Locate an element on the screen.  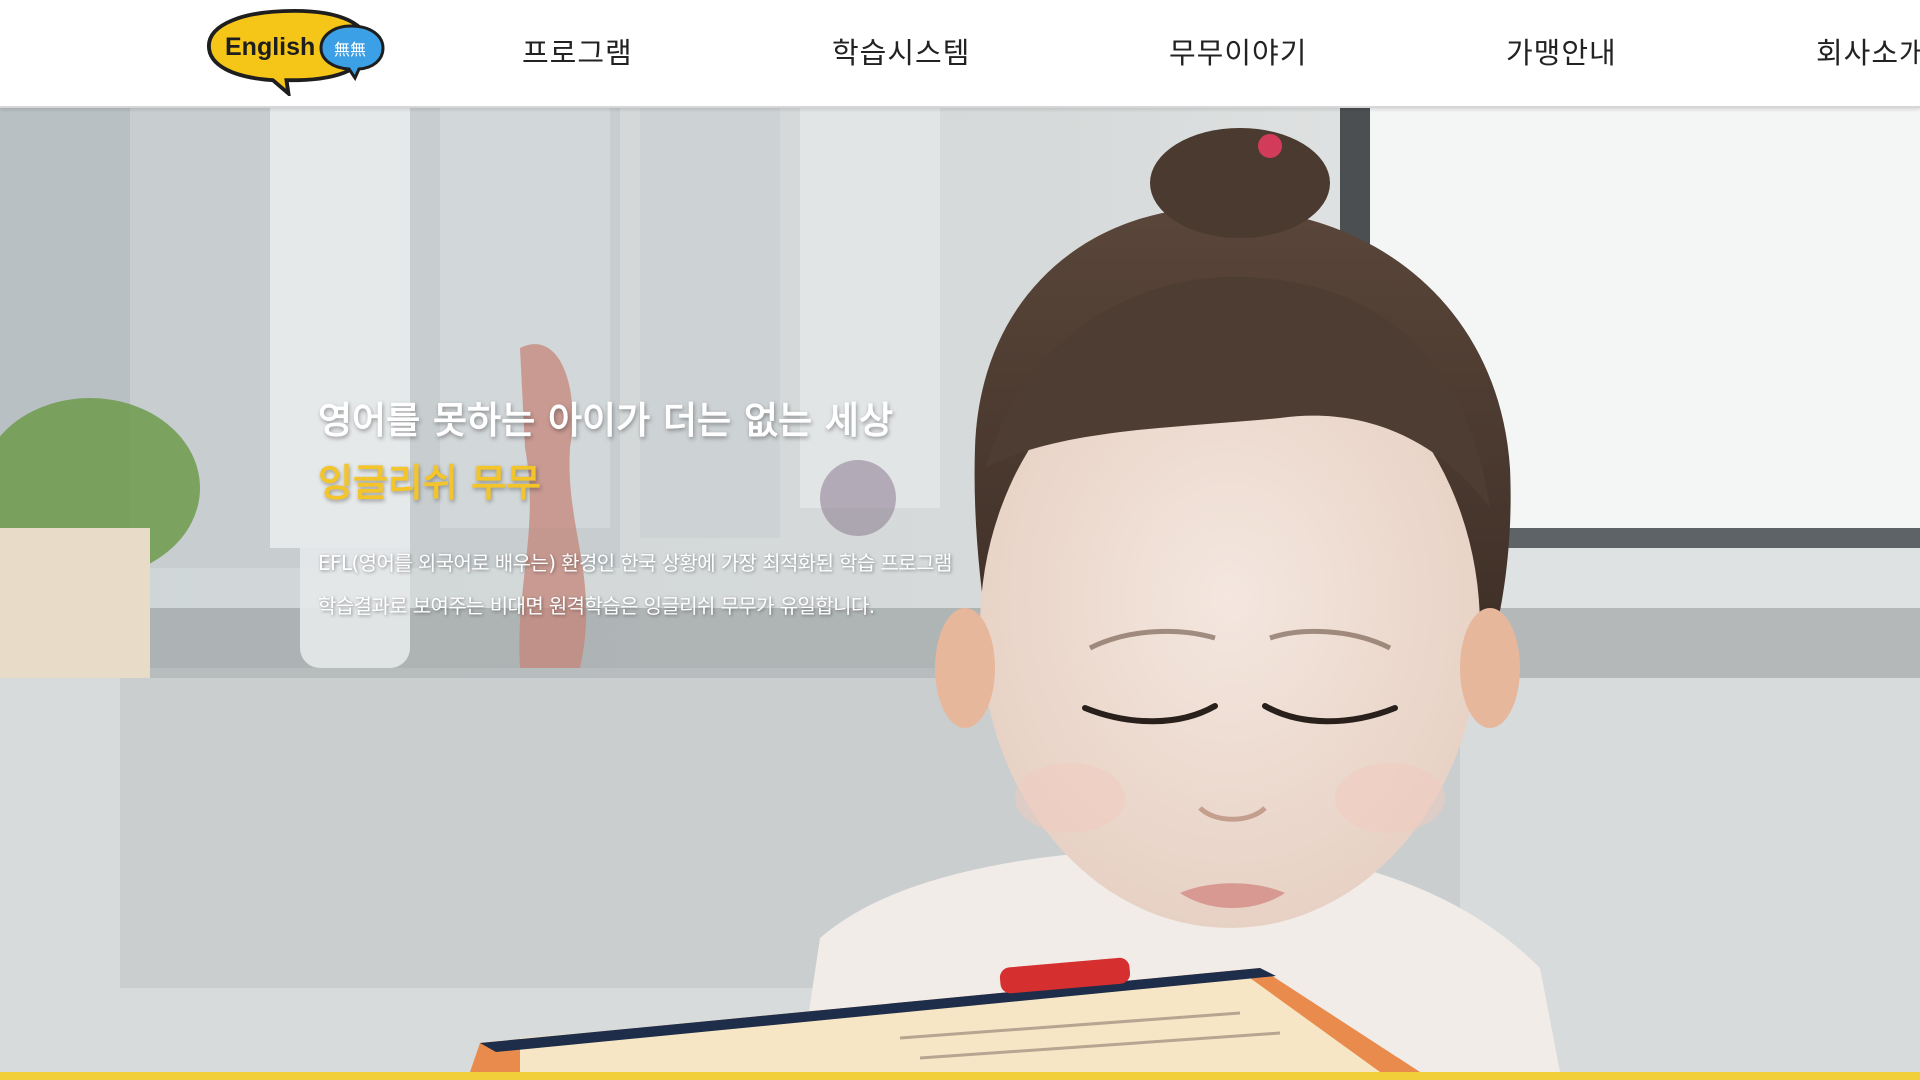
nav-item-program: 프로그램 is located at coordinates (577, 51).